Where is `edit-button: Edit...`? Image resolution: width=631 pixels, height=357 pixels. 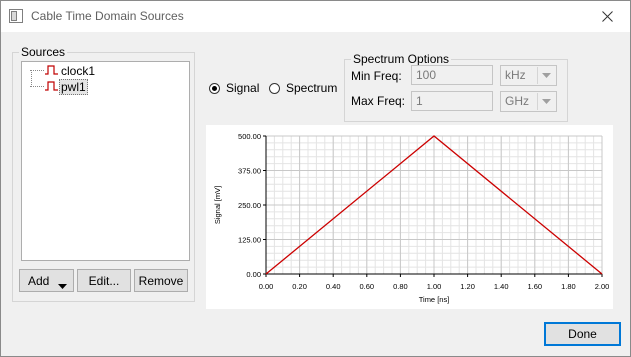 edit-button: Edit... is located at coordinates (104, 280).